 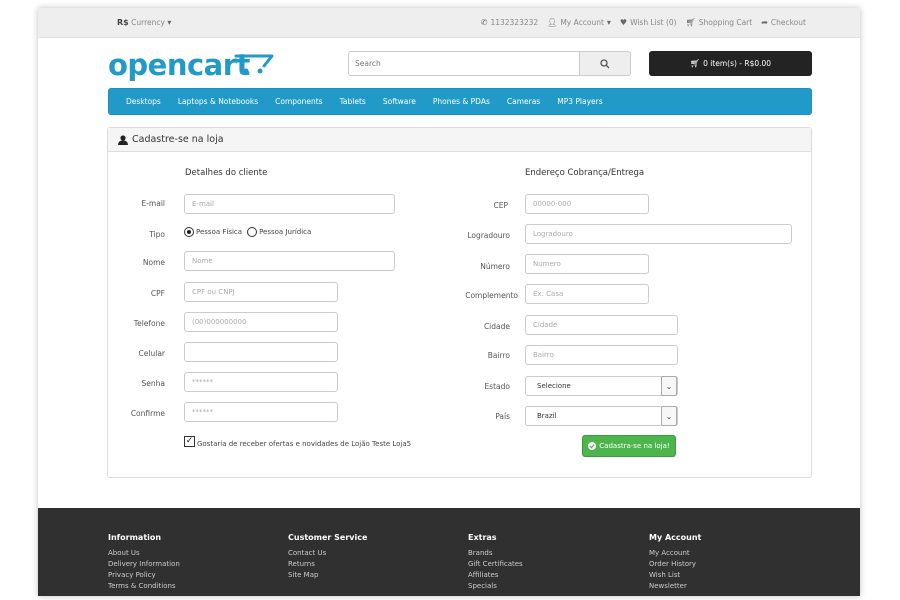 I want to click on opencart-logo: opencart, so click(x=191, y=65).